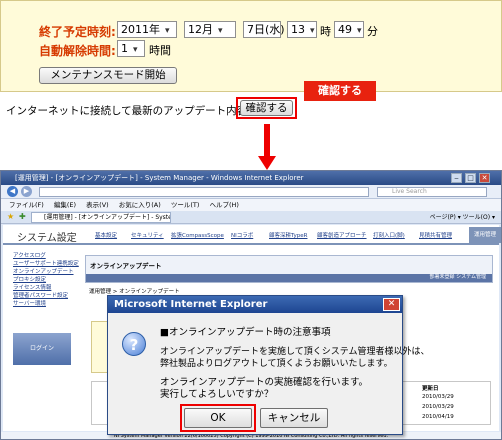 This screenshot has height=440, width=502. What do you see at coordinates (255, 304) in the screenshot?
I see `dialog-title: Microsoft Internet Explorer` at bounding box center [255, 304].